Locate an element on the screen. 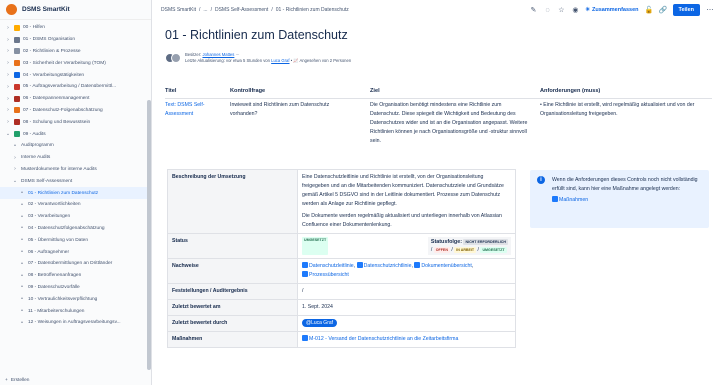  sidebar-item: › 08 - Schulung und Bewusstsein is located at coordinates (75, 122).